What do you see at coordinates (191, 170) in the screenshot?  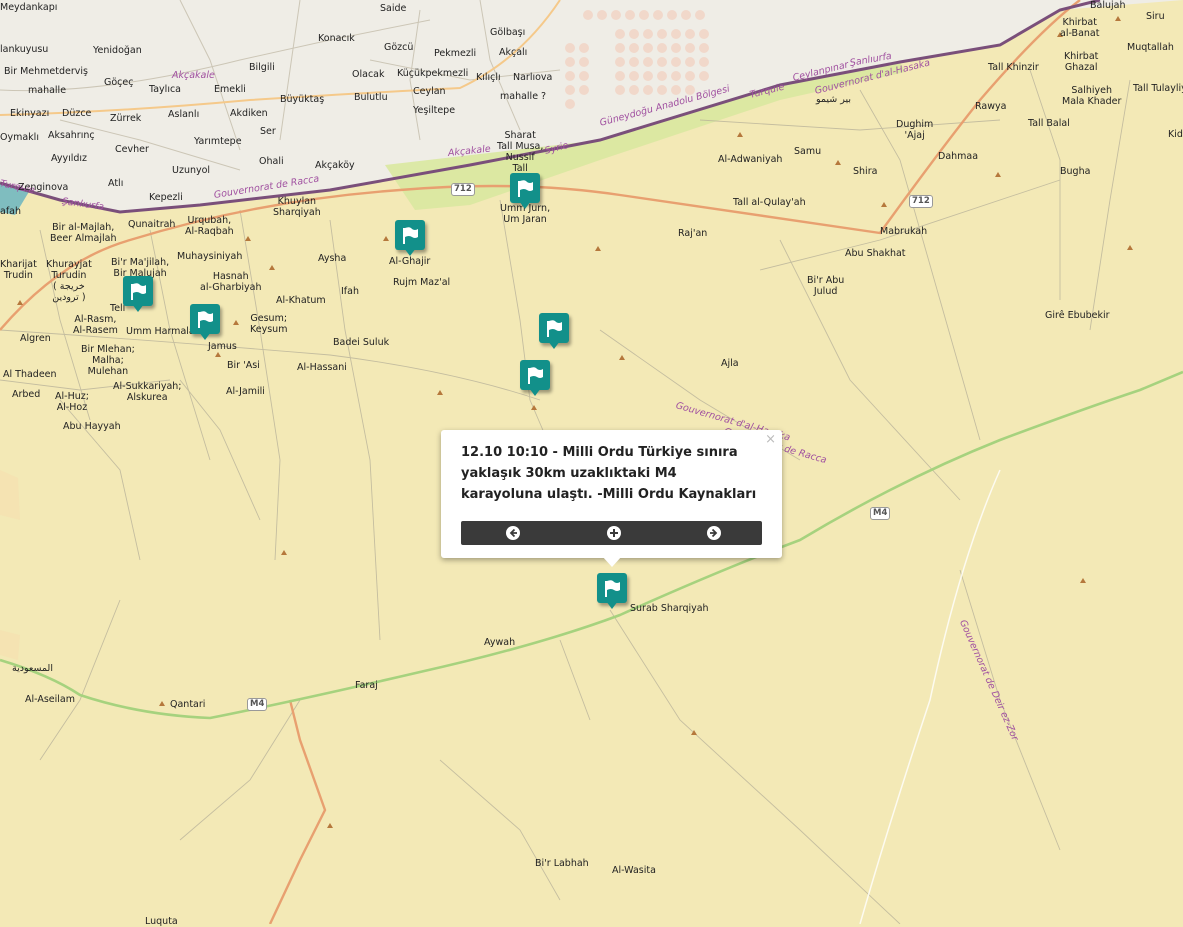 I see `place-label: Uzunyol` at bounding box center [191, 170].